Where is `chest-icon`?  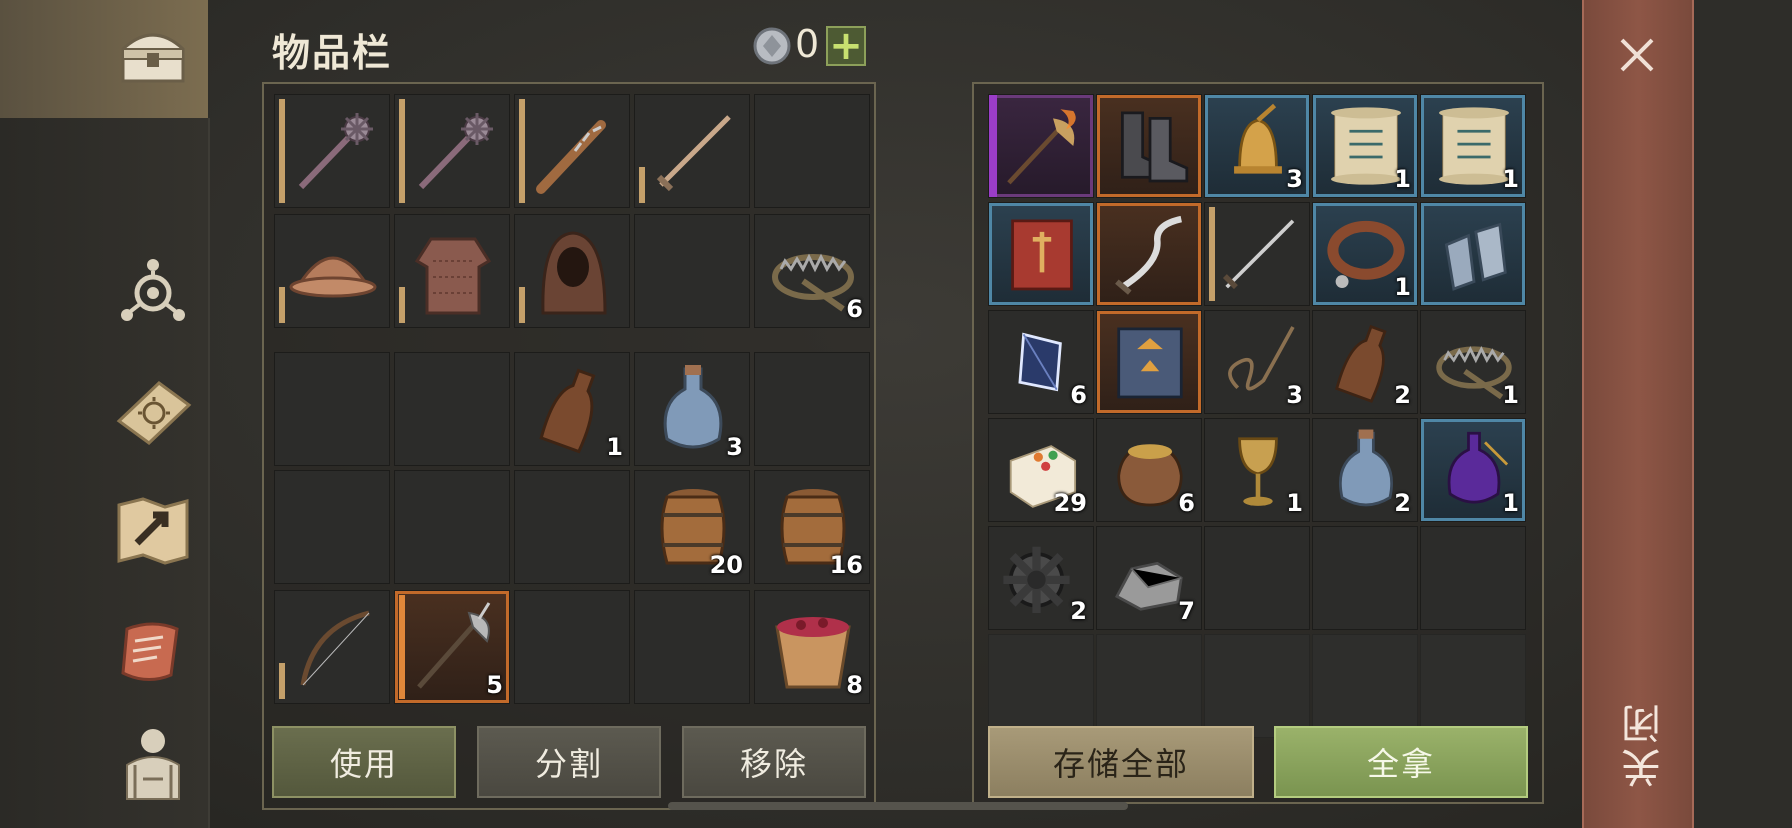 chest-icon is located at coordinates (153, 55).